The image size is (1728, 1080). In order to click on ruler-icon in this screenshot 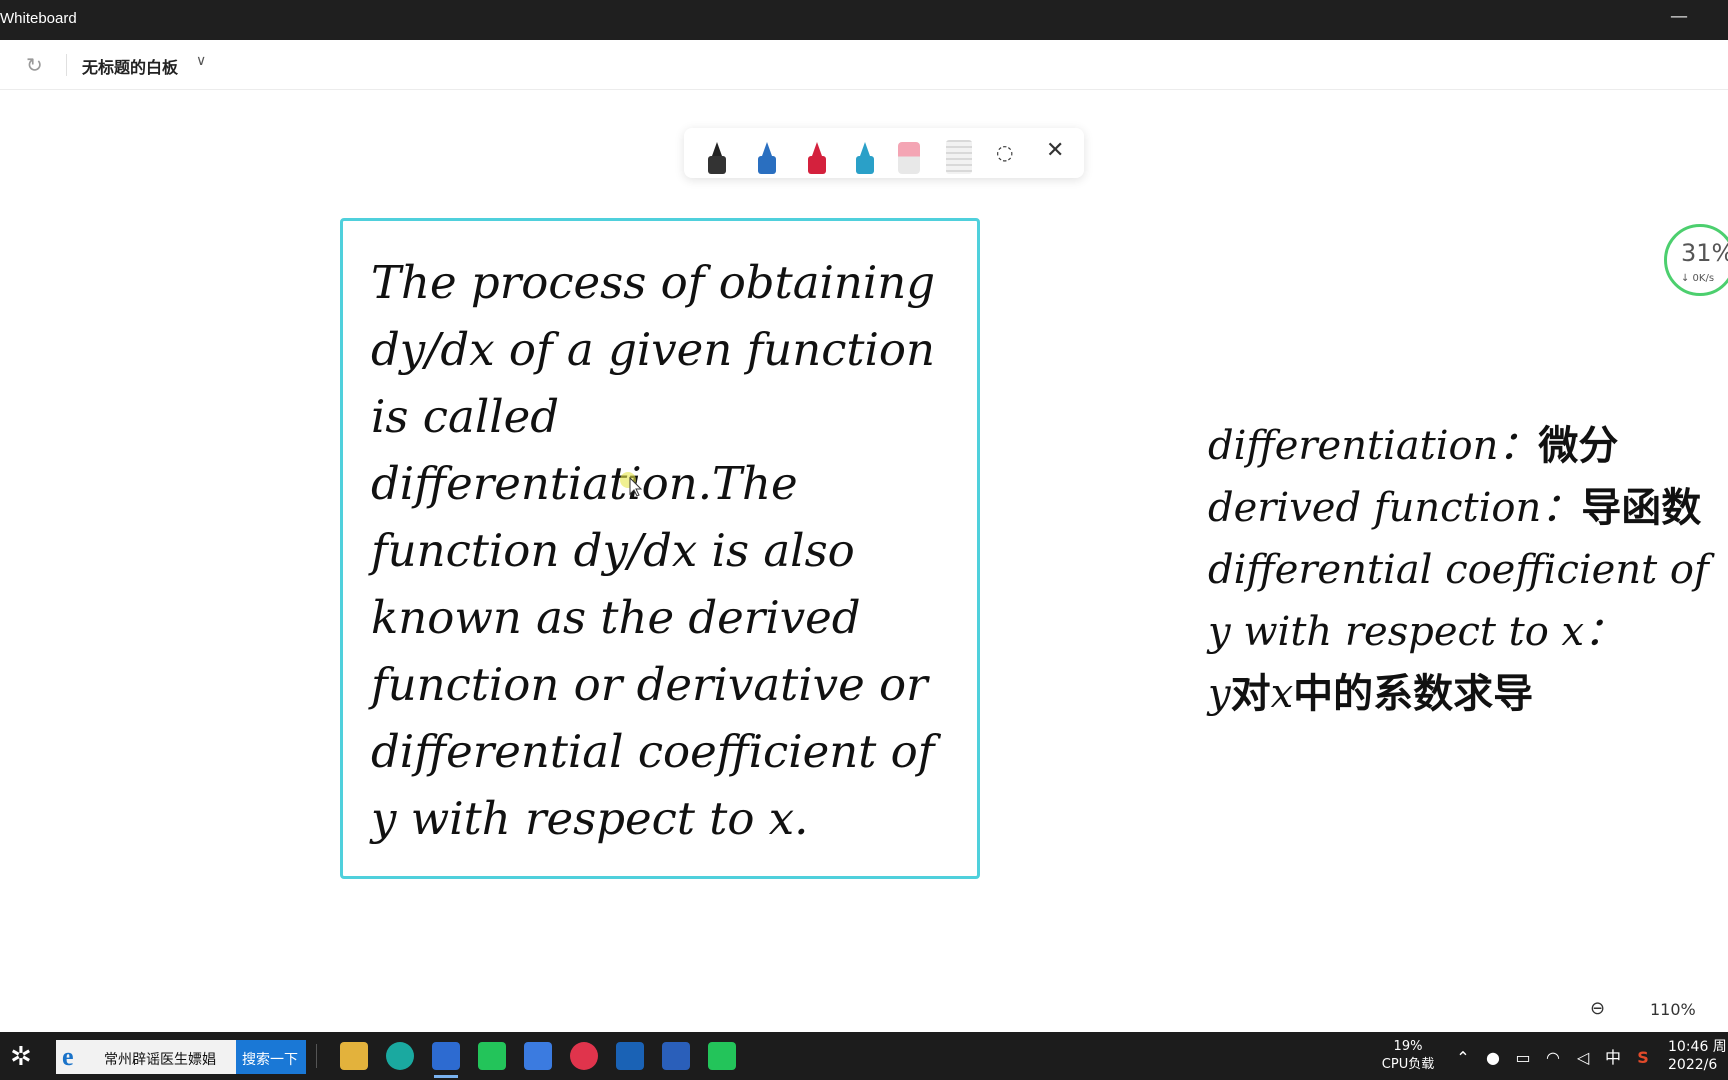, I will do `click(959, 157)`.